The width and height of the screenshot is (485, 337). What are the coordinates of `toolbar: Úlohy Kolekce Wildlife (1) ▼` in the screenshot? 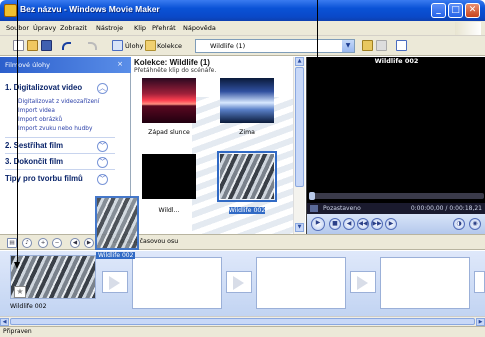 It's located at (242, 46).